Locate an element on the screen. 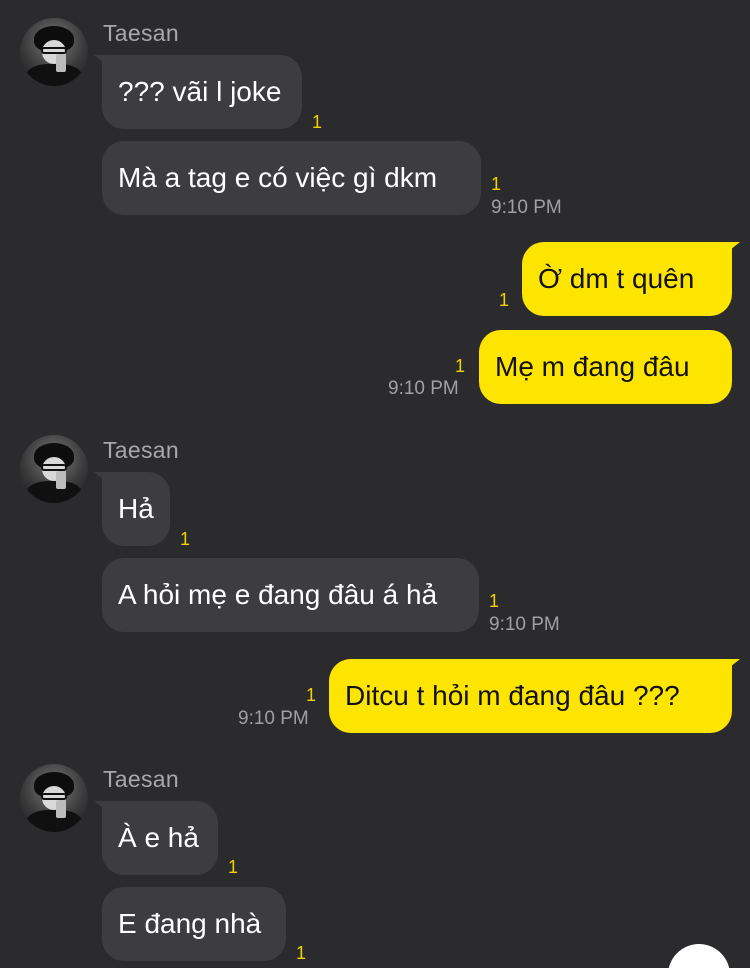  message-bubble-outgoing: Ờ dm t quên is located at coordinates (627, 279).